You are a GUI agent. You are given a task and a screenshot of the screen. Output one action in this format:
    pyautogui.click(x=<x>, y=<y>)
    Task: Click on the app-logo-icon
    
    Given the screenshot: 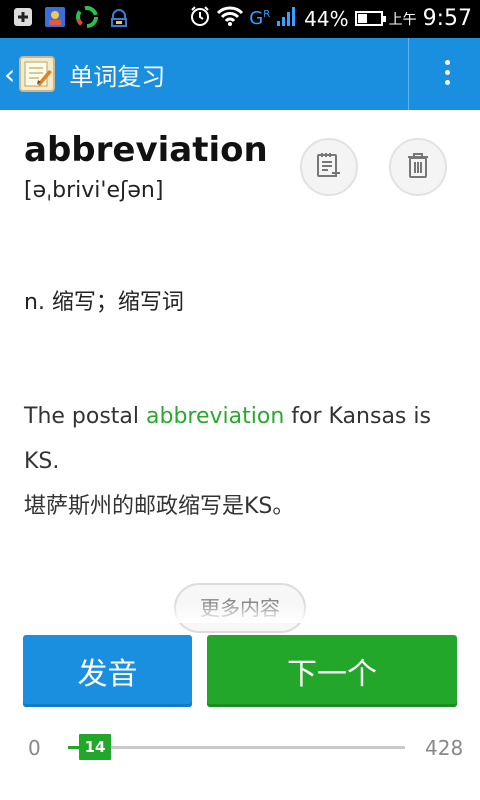 What is the action you would take?
    pyautogui.click(x=37, y=74)
    